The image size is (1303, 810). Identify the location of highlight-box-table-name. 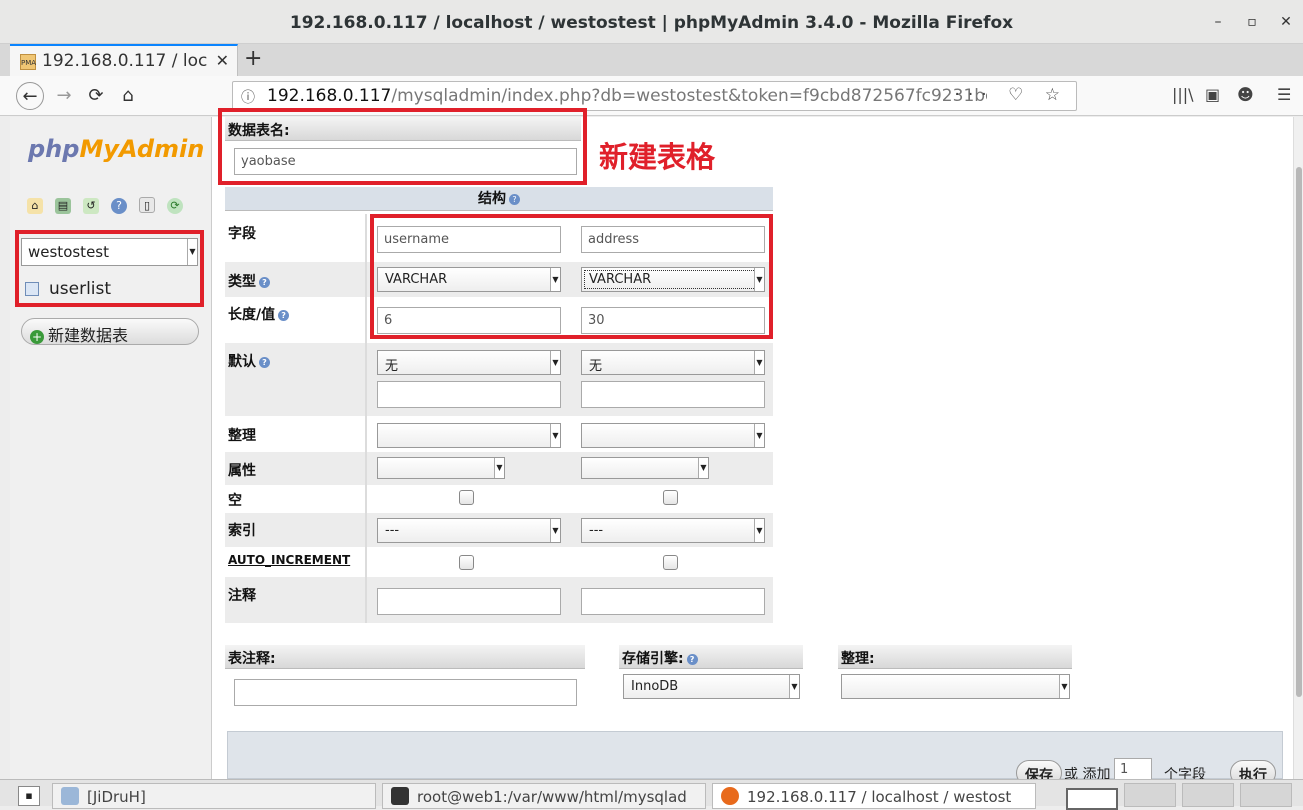
(402, 146).